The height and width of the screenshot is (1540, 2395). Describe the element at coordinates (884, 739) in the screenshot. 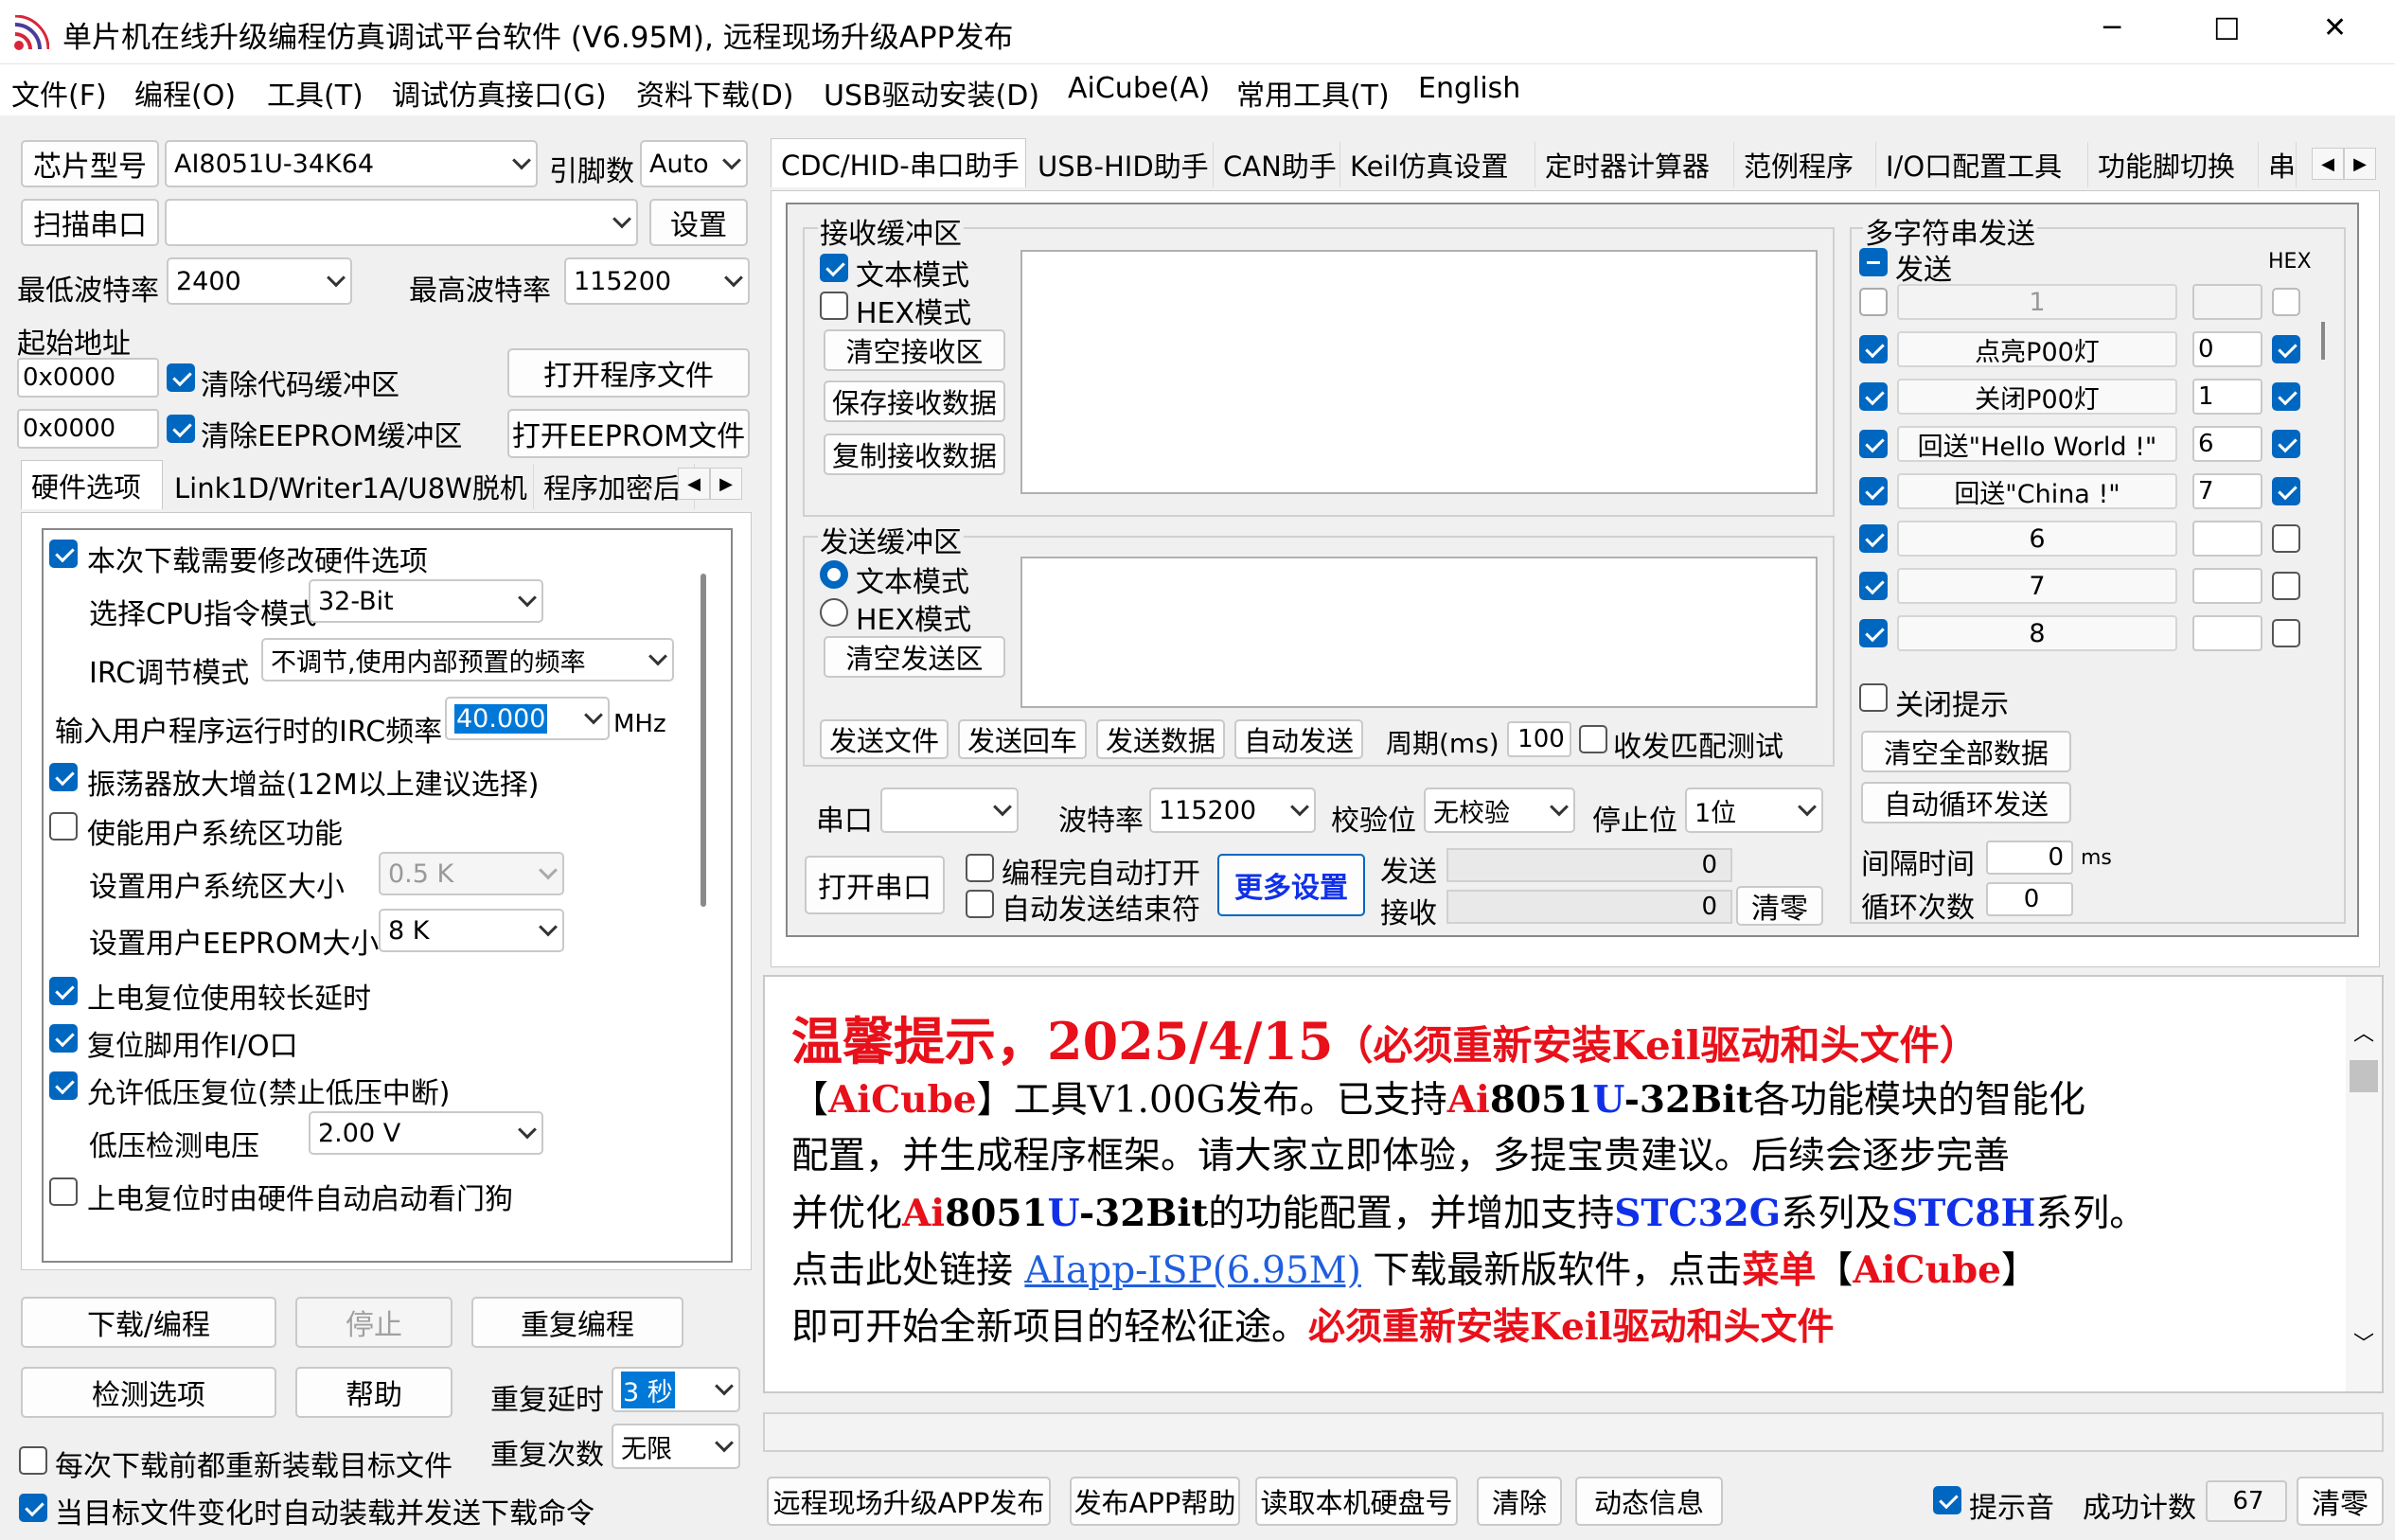

I see `send-file-button: 发送文件` at that location.